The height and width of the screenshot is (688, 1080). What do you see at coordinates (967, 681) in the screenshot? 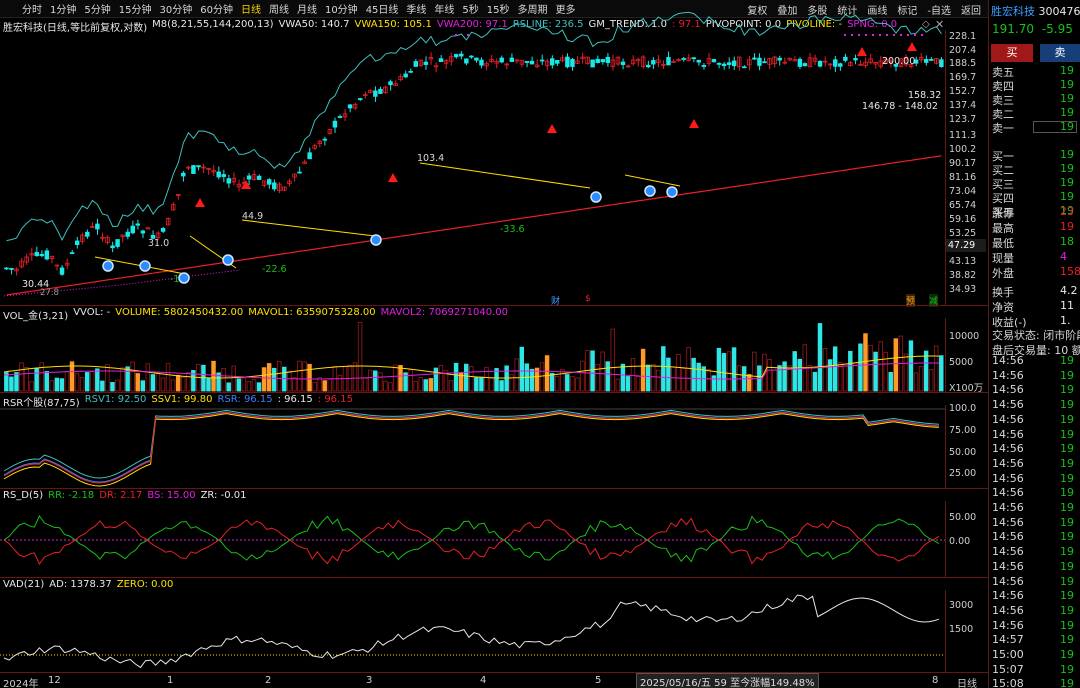
I see `period-label: 日线` at bounding box center [967, 681].